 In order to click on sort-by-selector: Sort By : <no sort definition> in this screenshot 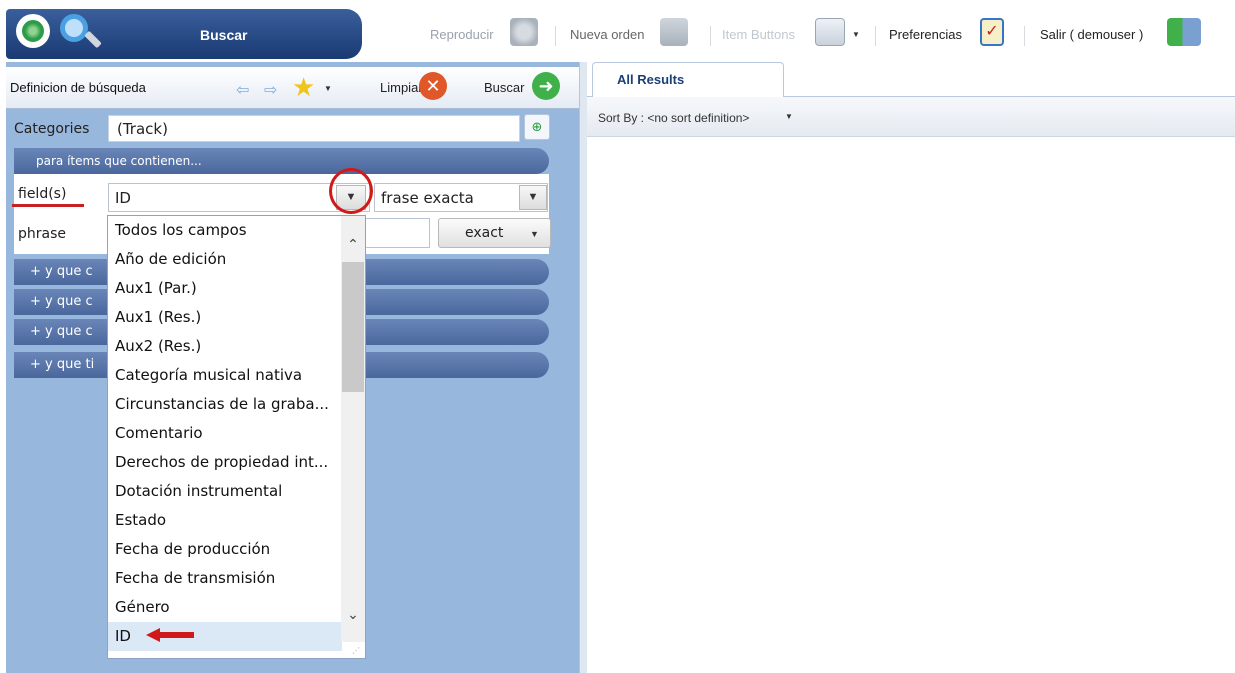, I will do `click(673, 118)`.